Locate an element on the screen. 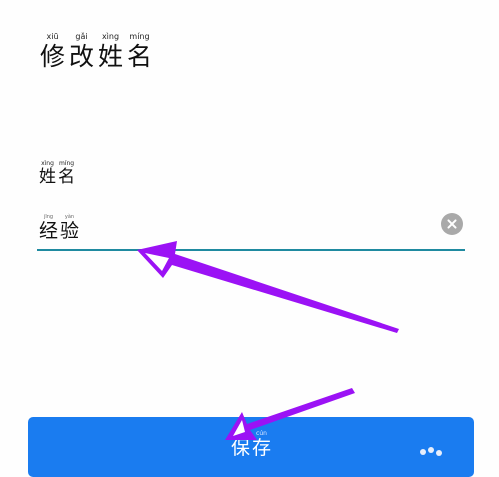  save-char: bǎo 保 is located at coordinates (240, 444).